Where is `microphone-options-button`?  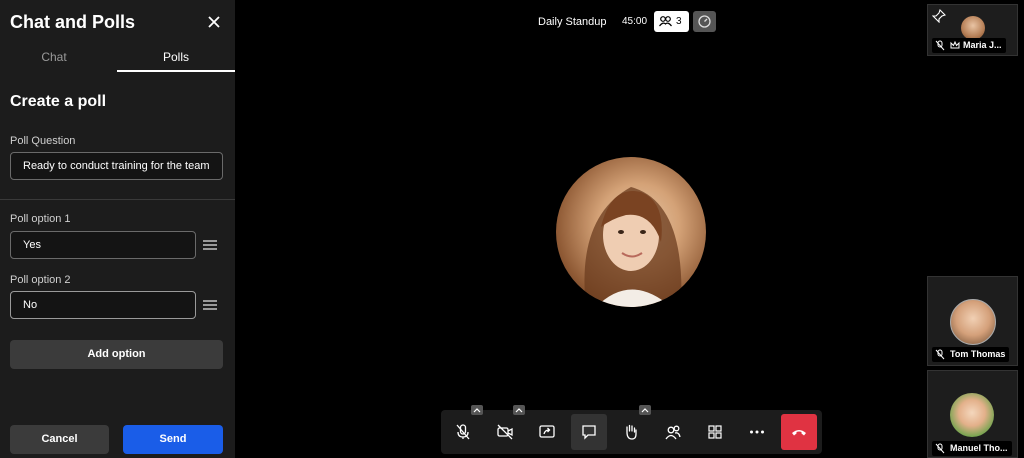 microphone-options-button is located at coordinates (477, 410).